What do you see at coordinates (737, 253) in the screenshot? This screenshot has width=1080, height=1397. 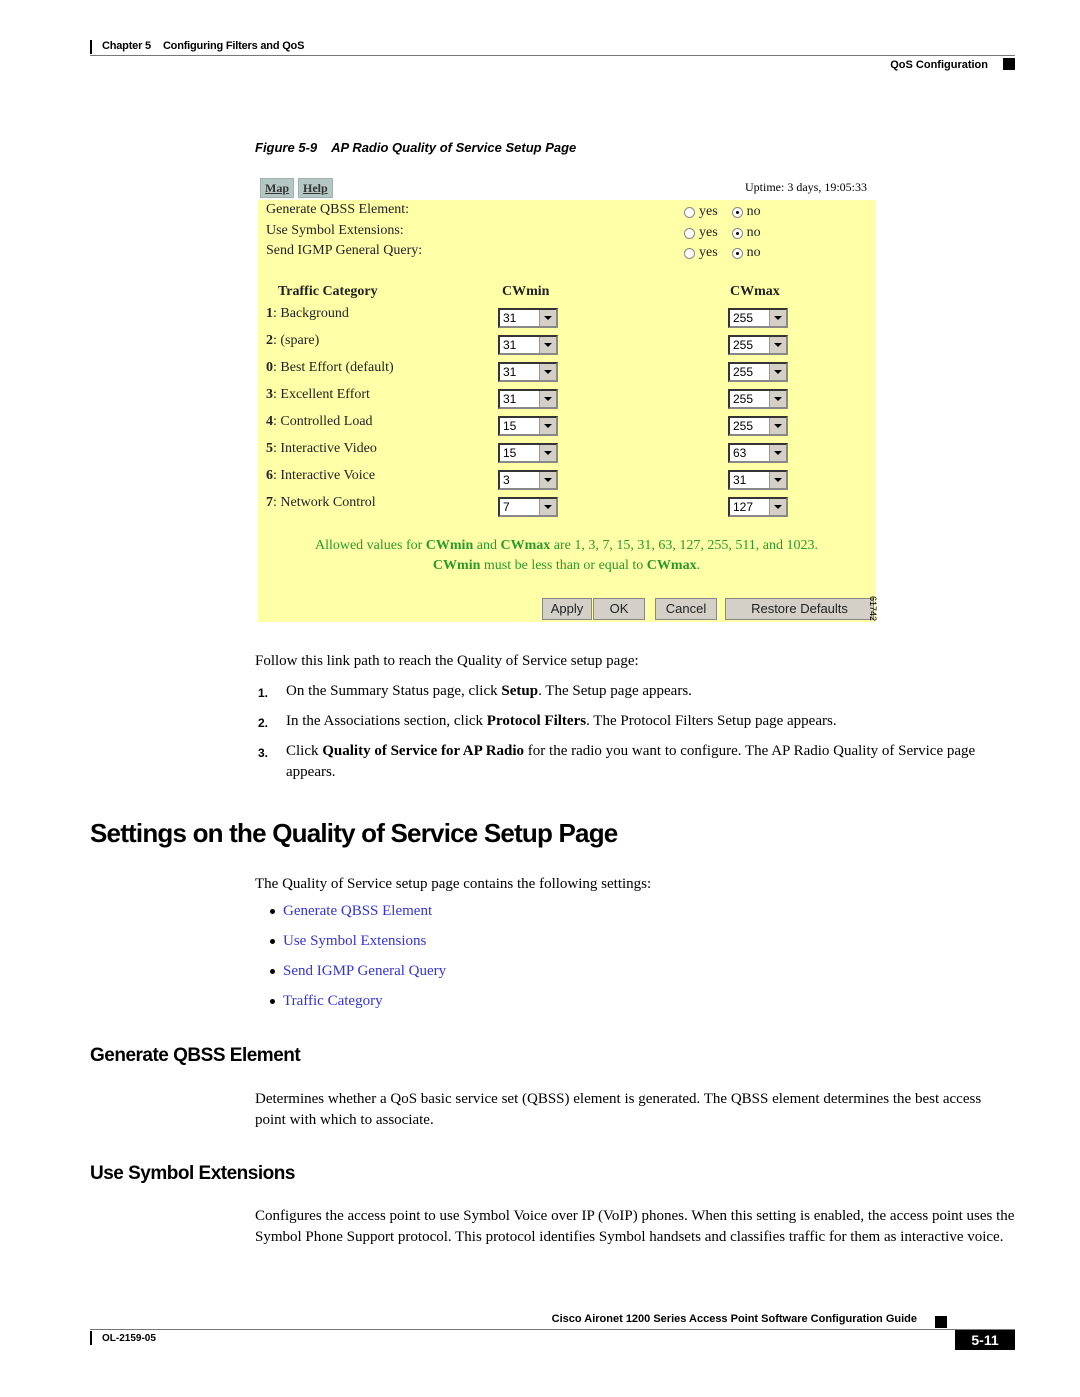 I see `radio-igmp-no` at bounding box center [737, 253].